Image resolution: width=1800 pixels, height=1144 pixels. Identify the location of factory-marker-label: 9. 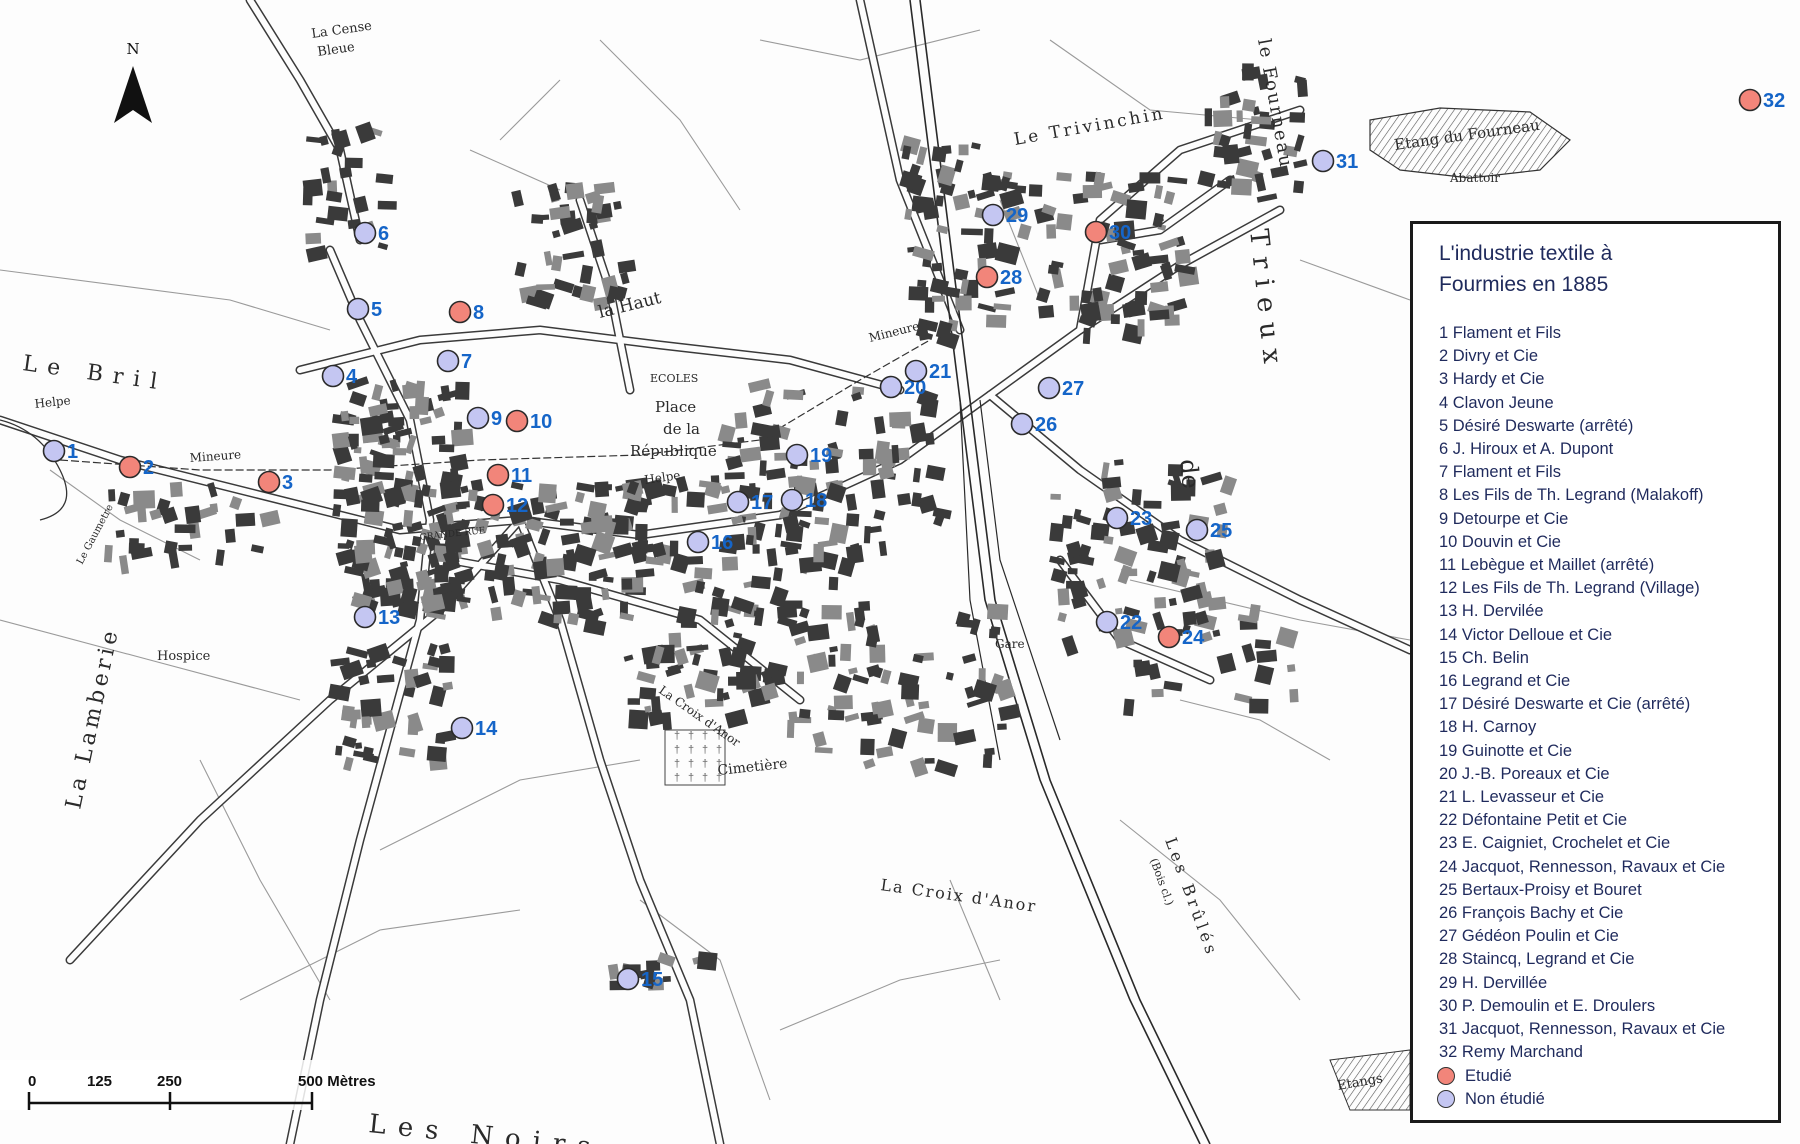
(496, 419).